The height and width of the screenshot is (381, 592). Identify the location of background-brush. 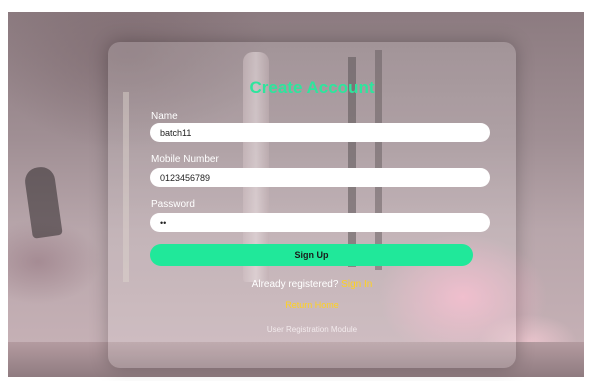
(43, 202).